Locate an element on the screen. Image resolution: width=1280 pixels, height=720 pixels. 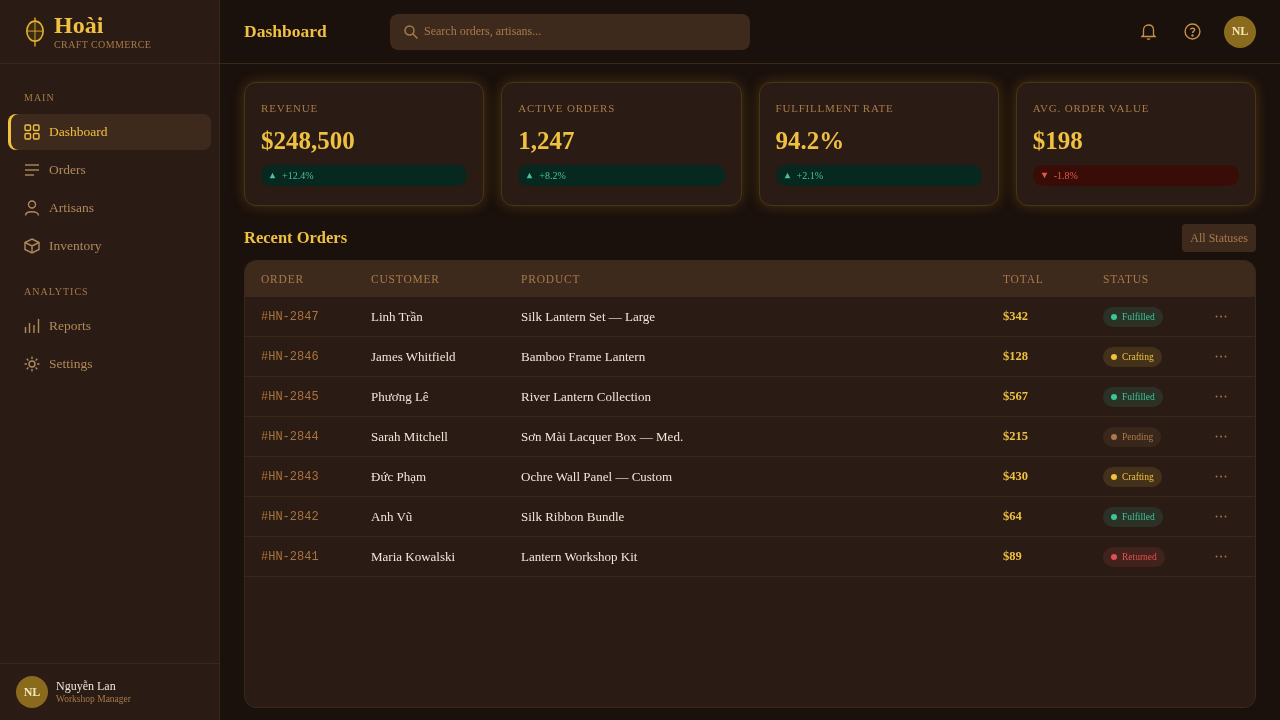
profile-avatar: NL is located at coordinates (1240, 31).